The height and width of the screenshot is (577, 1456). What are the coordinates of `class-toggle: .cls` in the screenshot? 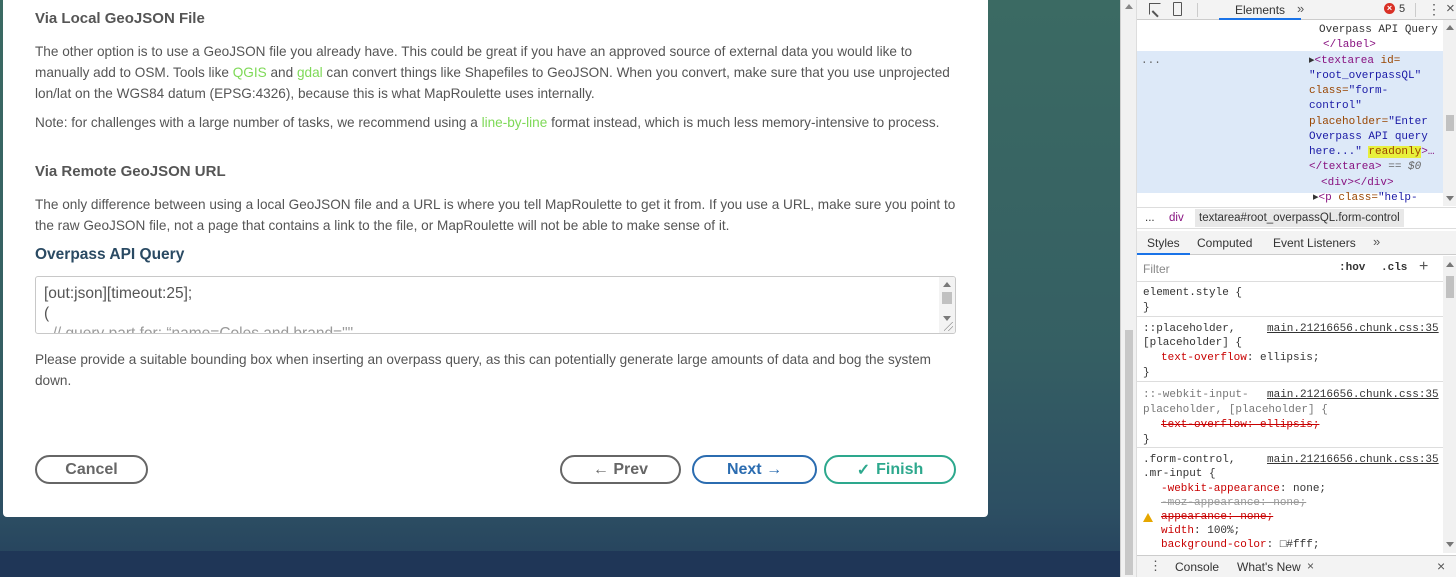 It's located at (1394, 268).